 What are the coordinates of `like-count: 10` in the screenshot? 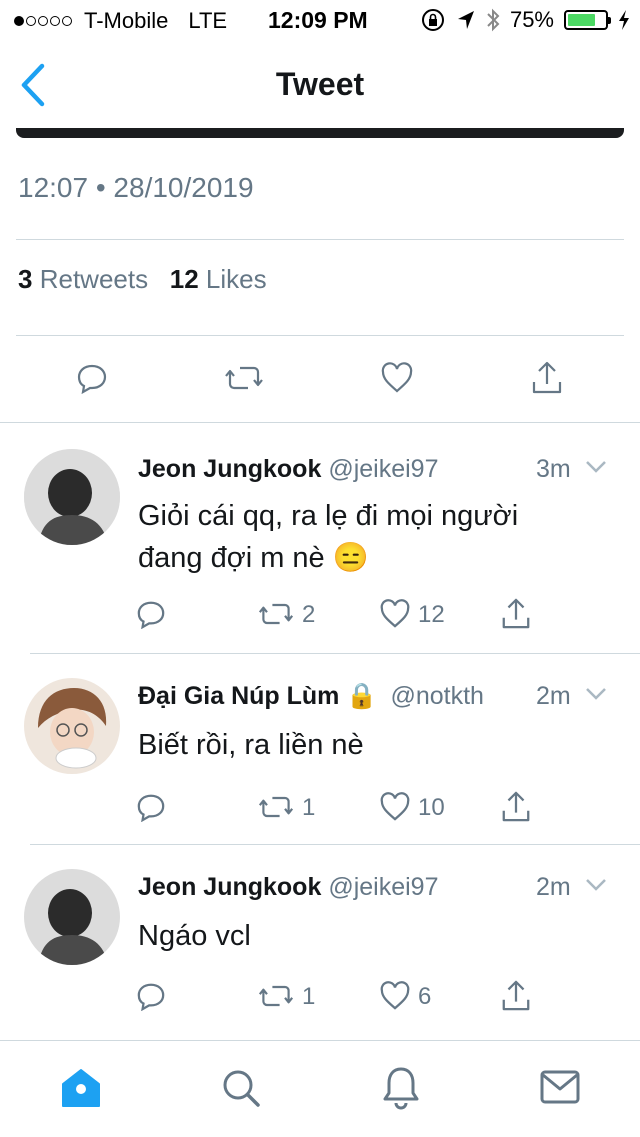 It's located at (431, 807).